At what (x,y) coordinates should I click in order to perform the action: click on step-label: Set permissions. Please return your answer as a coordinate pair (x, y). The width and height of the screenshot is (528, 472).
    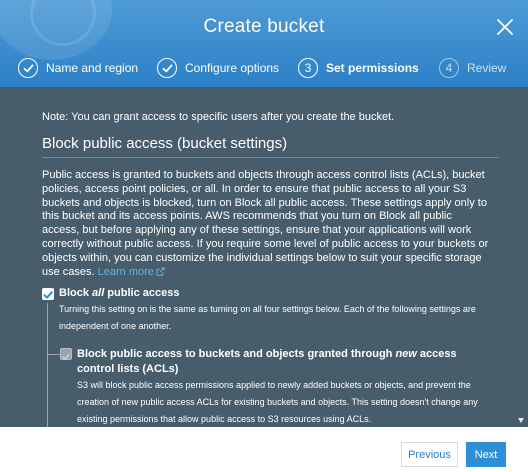
    Looking at the image, I should click on (372, 68).